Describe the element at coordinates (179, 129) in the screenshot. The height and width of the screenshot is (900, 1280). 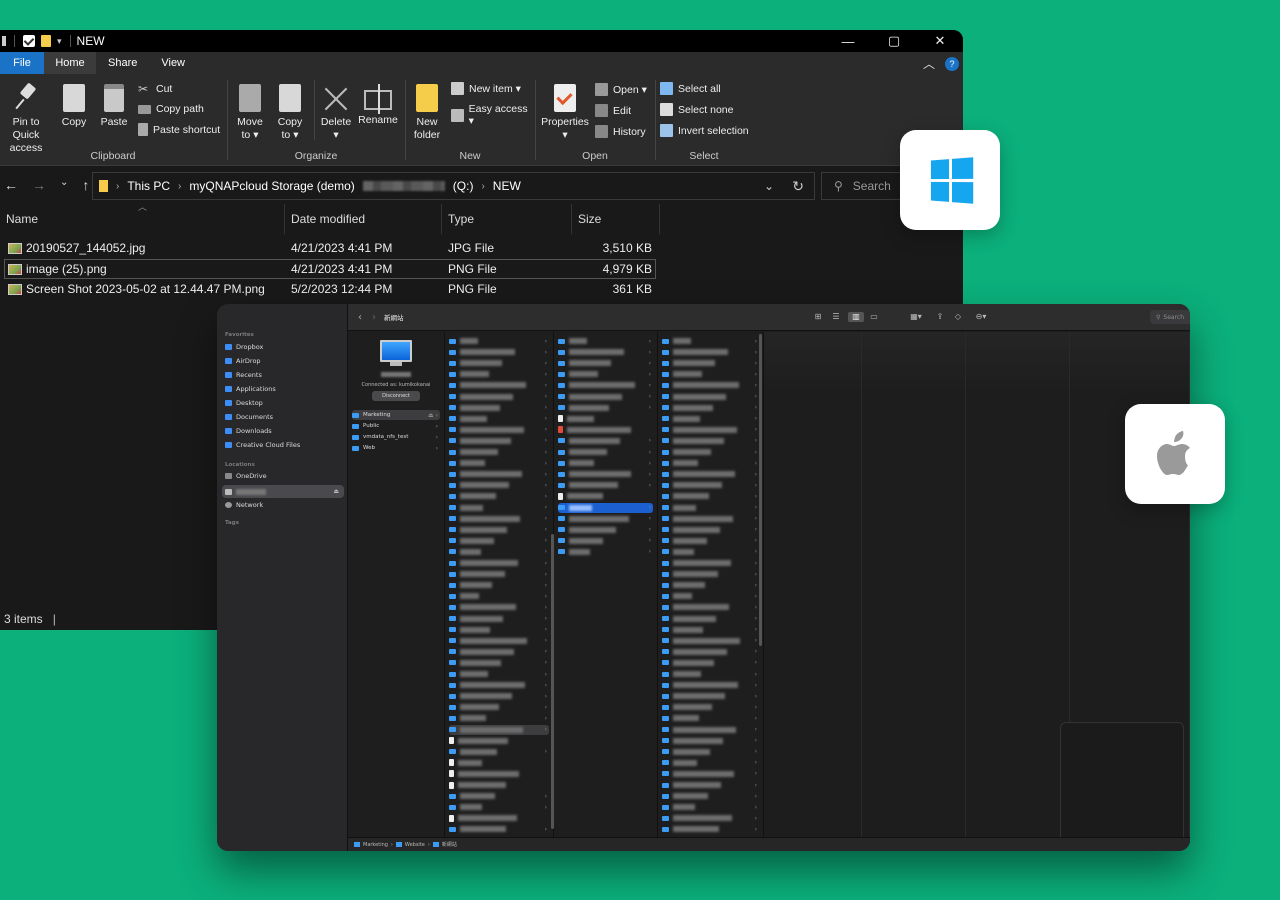
I see `paste-shortcut-button: Paste shortcut` at that location.